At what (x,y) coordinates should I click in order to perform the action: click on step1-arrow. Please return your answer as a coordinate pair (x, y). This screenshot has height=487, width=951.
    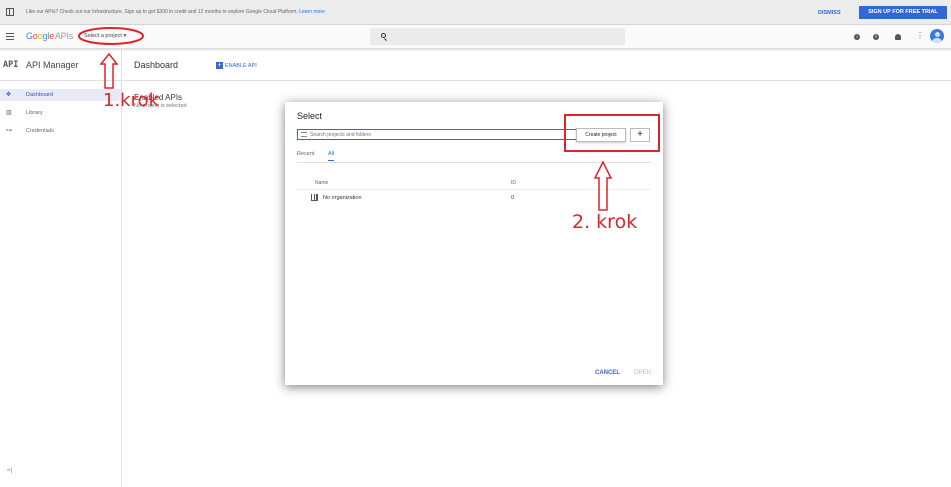
    Looking at the image, I should click on (109, 70).